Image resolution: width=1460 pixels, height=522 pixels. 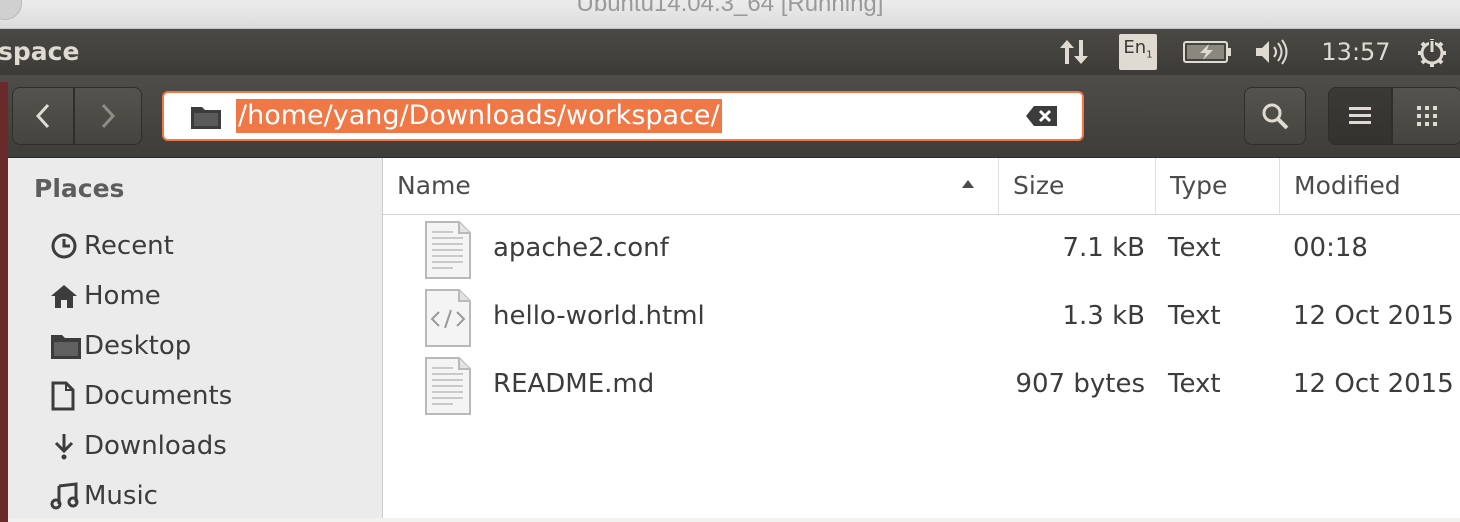 What do you see at coordinates (67, 246) in the screenshot?
I see `clock-icon` at bounding box center [67, 246].